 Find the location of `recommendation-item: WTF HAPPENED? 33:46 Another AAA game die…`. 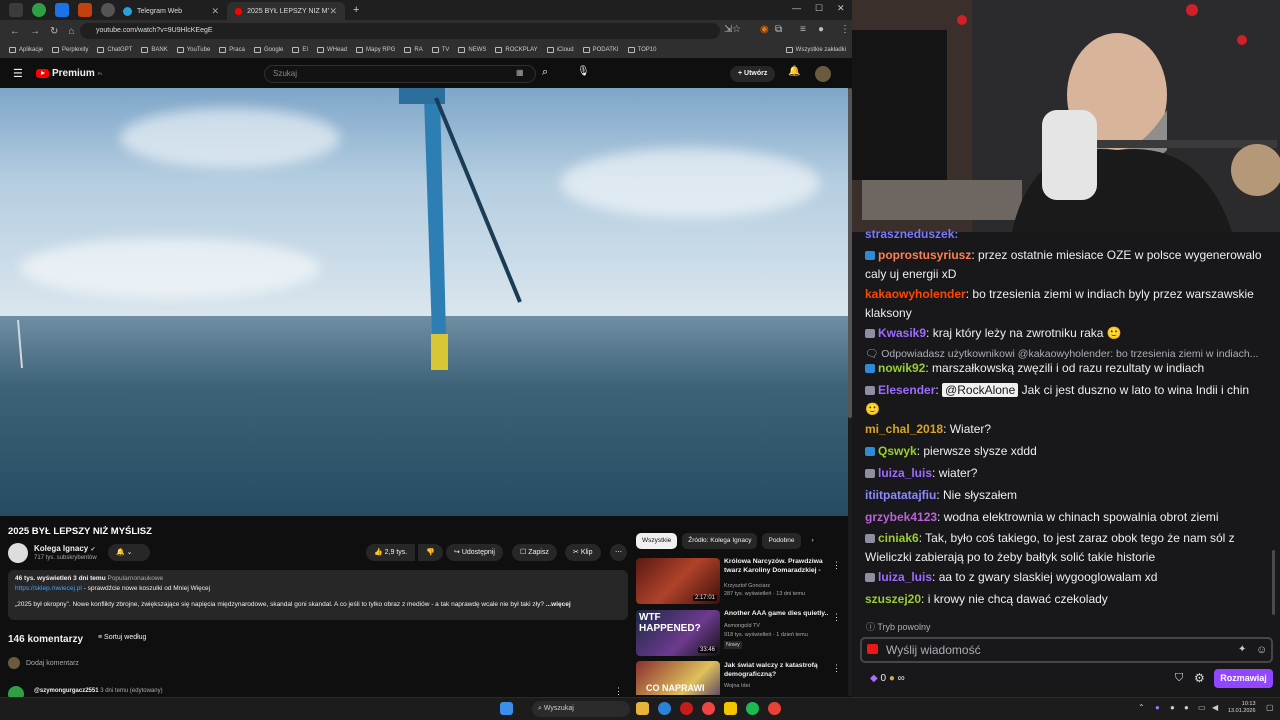

recommendation-item: WTF HAPPENED? 33:46 Another AAA game die… is located at coordinates (741, 634).